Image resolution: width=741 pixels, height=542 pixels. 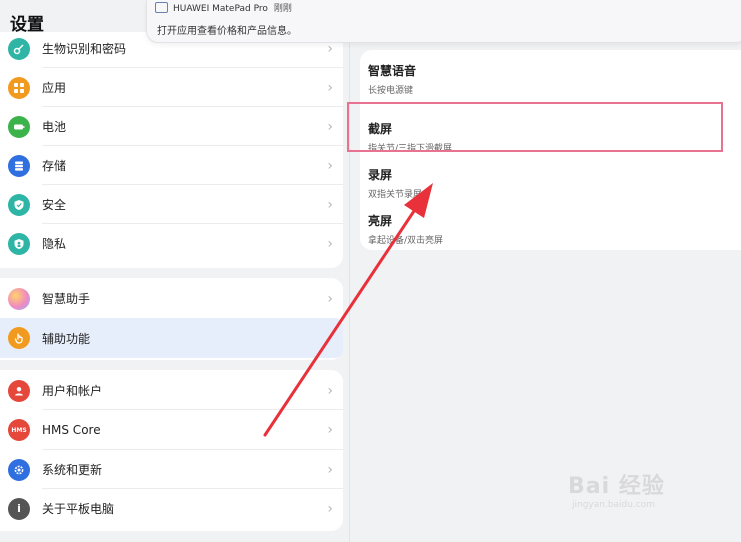 What do you see at coordinates (54, 205) in the screenshot?
I see `sidebar-item-label: 安全` at bounding box center [54, 205].